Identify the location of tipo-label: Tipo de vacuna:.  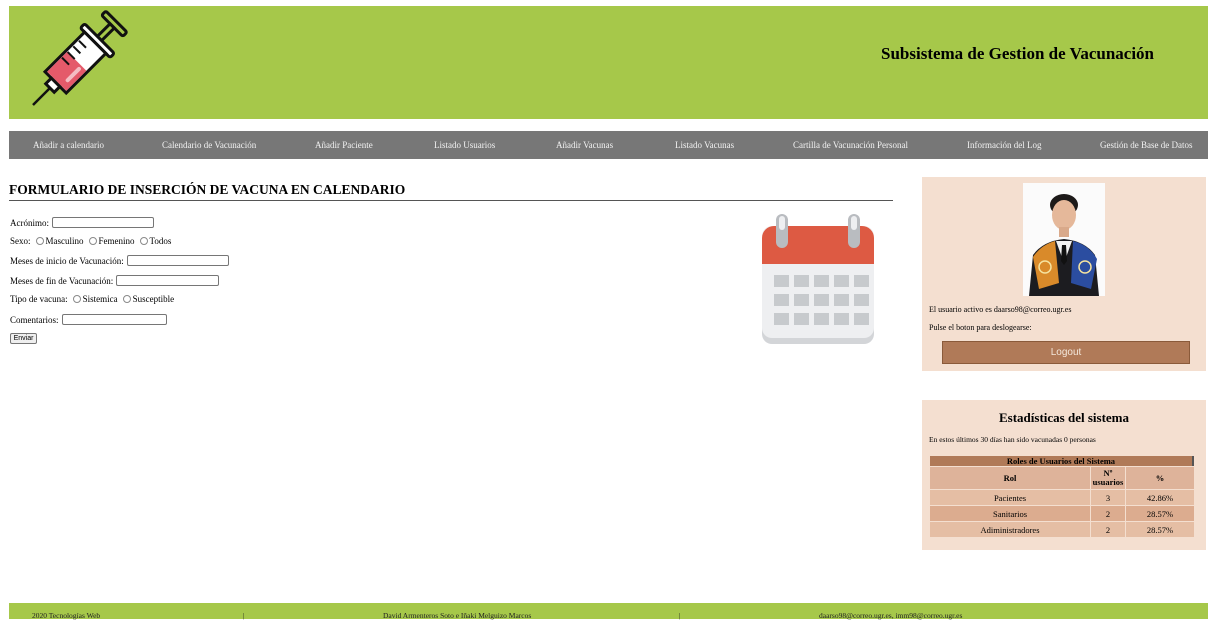
(39, 299).